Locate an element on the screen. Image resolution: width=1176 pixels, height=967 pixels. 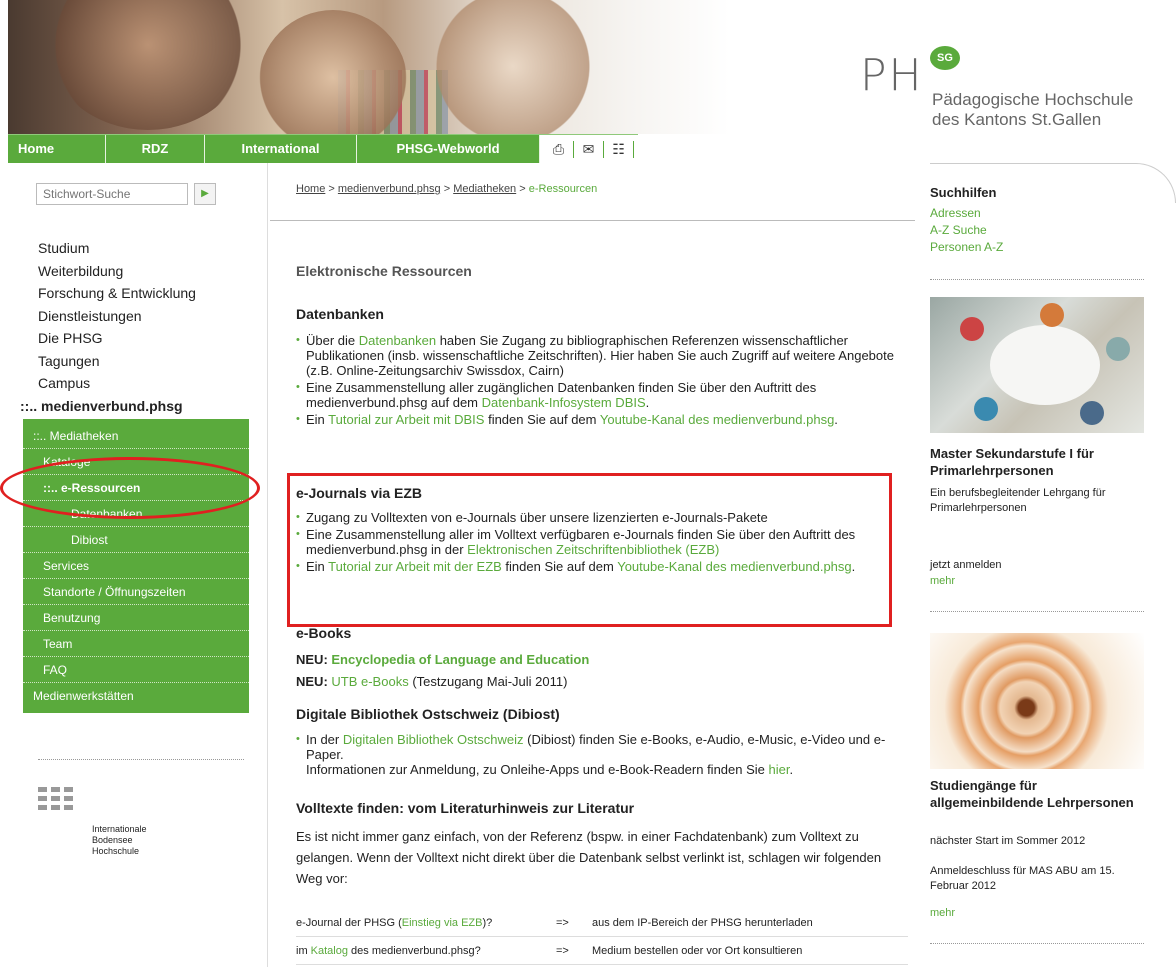
master-cta: jetzt anmelden is located at coordinates (966, 565).